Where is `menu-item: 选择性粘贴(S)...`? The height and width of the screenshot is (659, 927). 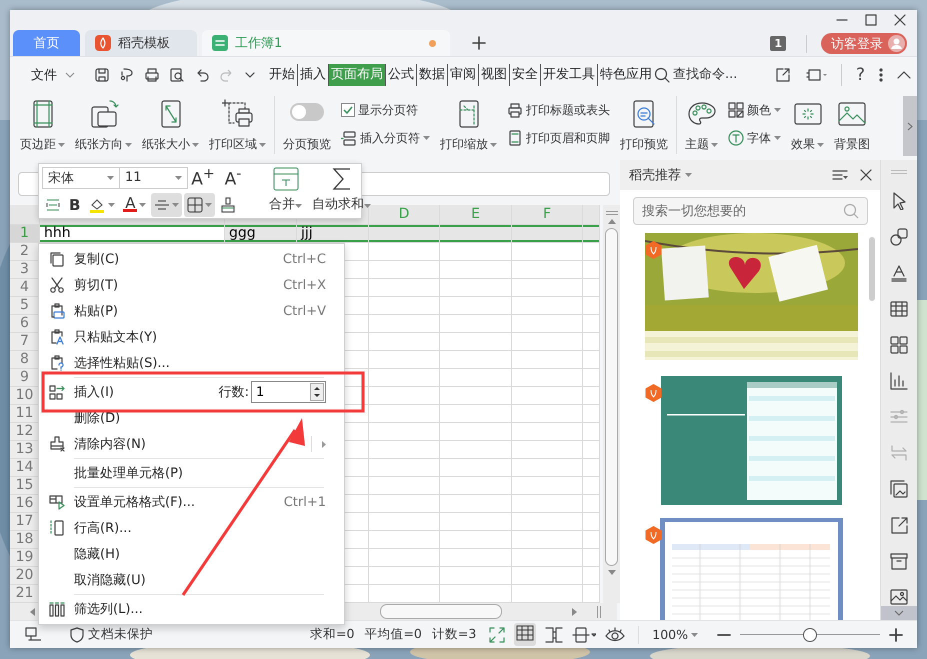
menu-item: 选择性粘贴(S)... is located at coordinates (191, 363).